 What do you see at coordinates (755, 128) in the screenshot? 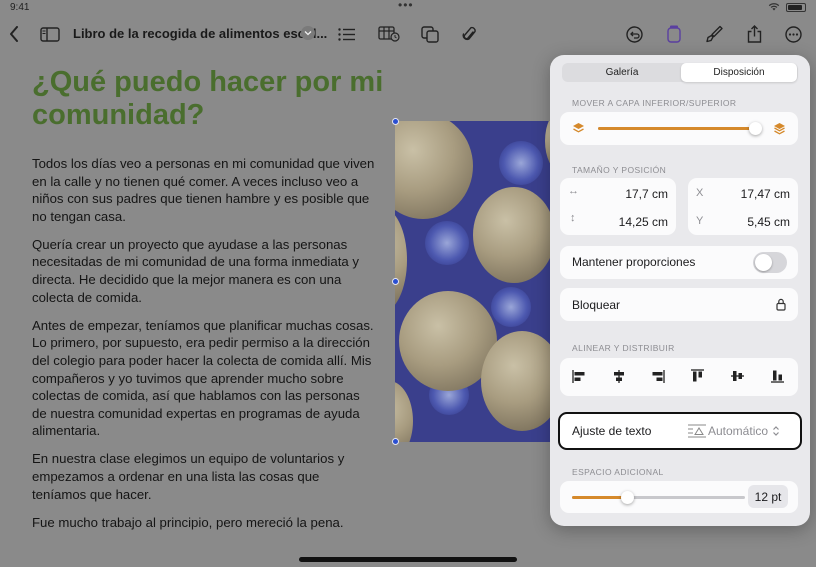
I see `layer-slider-knob` at bounding box center [755, 128].